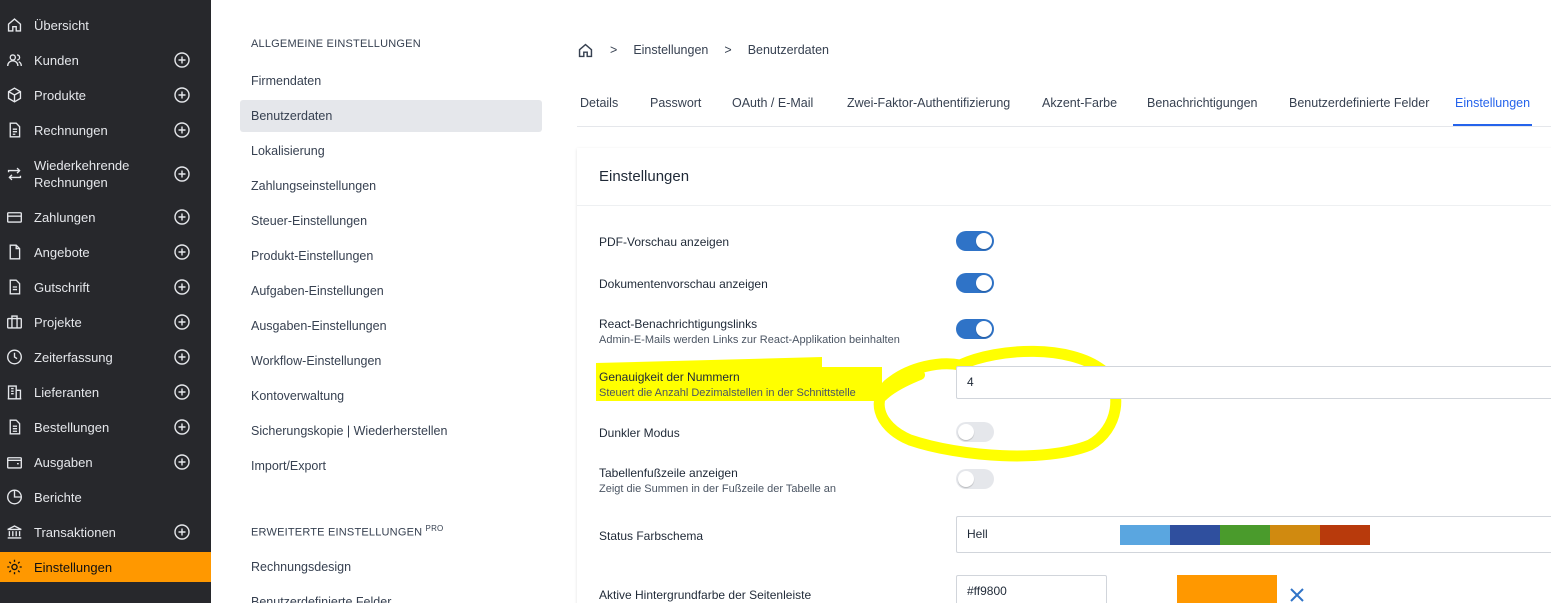  I want to click on gear-icon, so click(14, 567).